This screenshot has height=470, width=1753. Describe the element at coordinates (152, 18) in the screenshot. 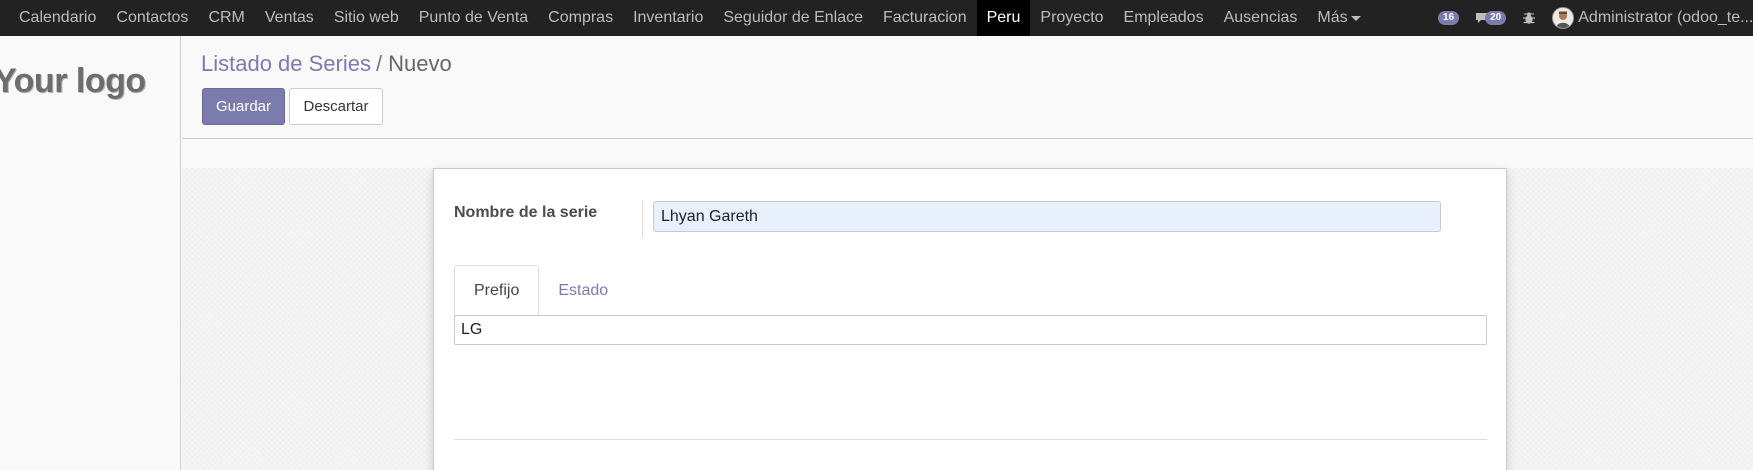

I see `menu-contactos: Contactos` at that location.